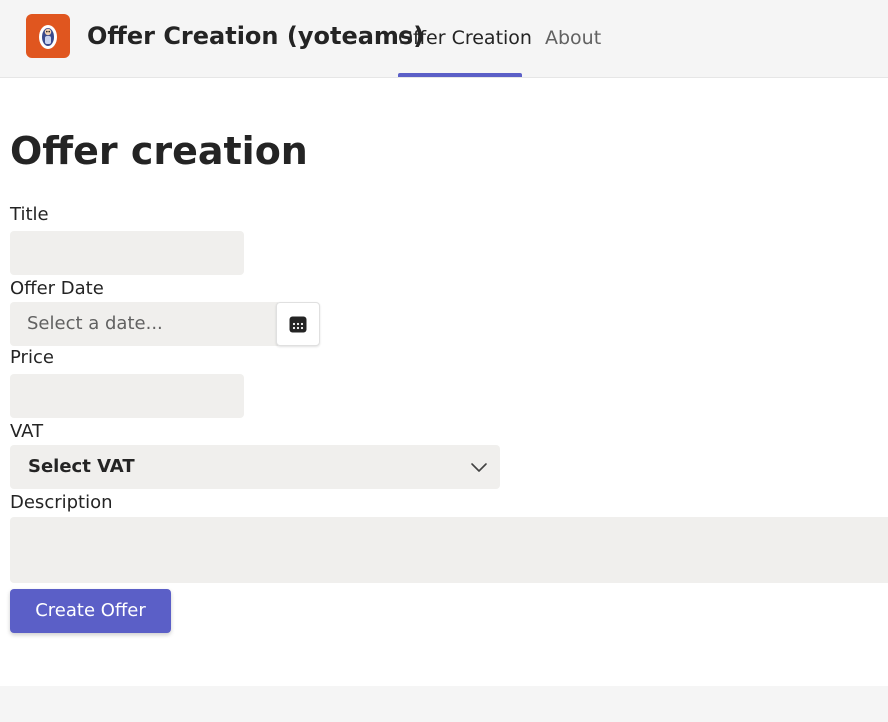 The width and height of the screenshot is (888, 722). What do you see at coordinates (61, 502) in the screenshot?
I see `description-label: Description` at bounding box center [61, 502].